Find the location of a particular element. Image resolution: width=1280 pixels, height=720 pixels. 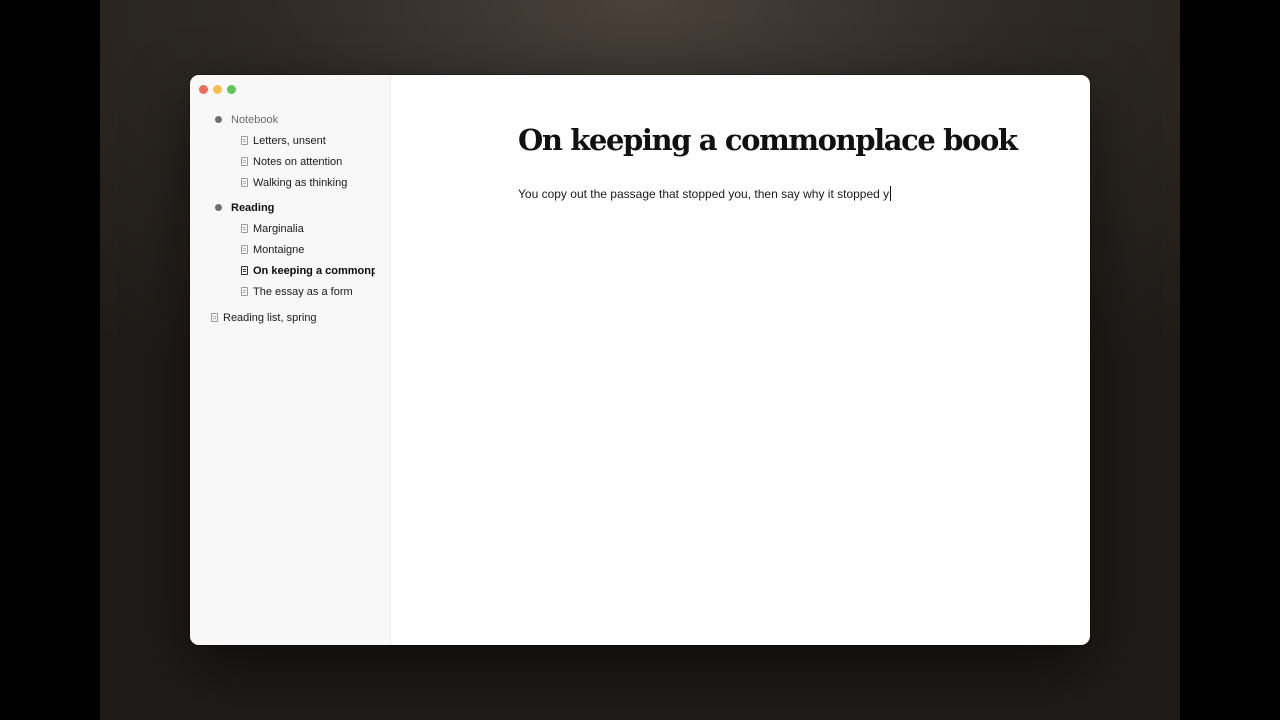

sidebar-item-label: Montaigne is located at coordinates (279, 249).